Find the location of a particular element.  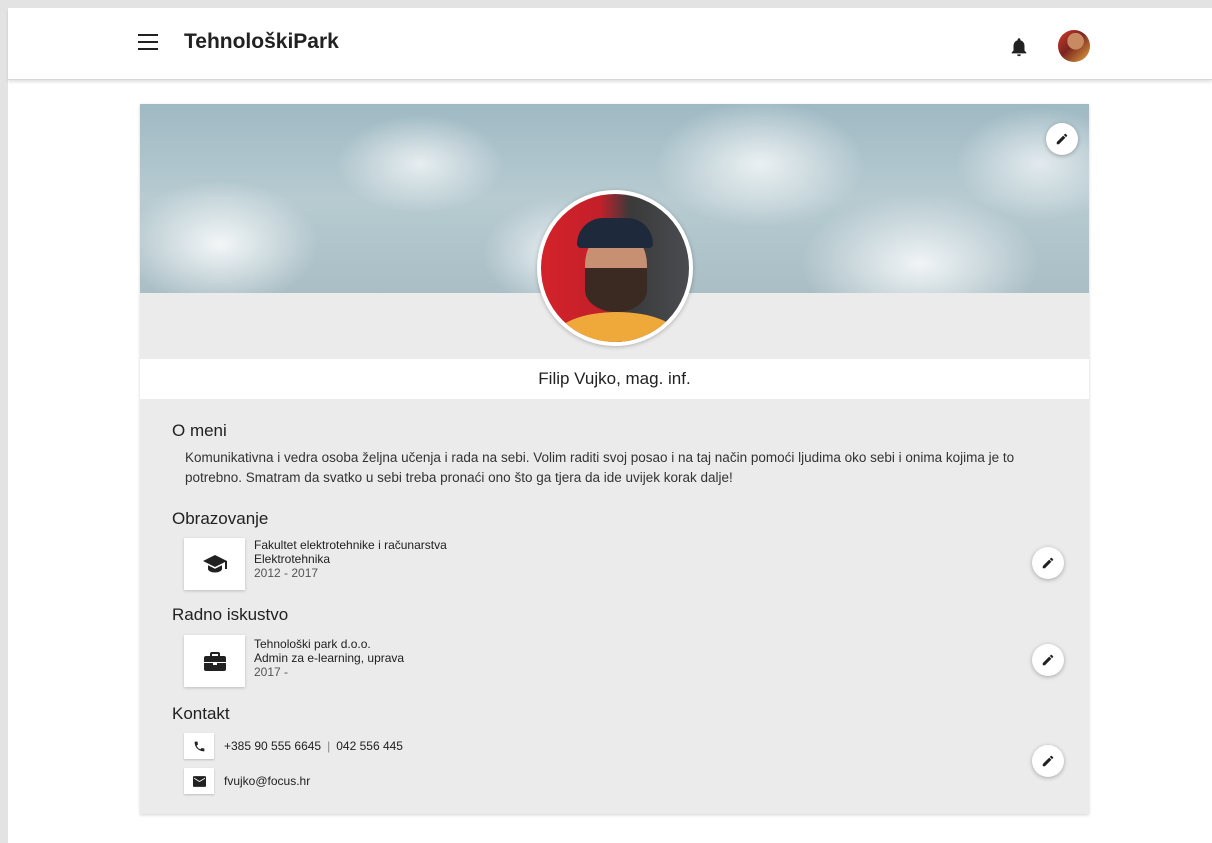

phone-landline: 042 556 445 is located at coordinates (369, 746).